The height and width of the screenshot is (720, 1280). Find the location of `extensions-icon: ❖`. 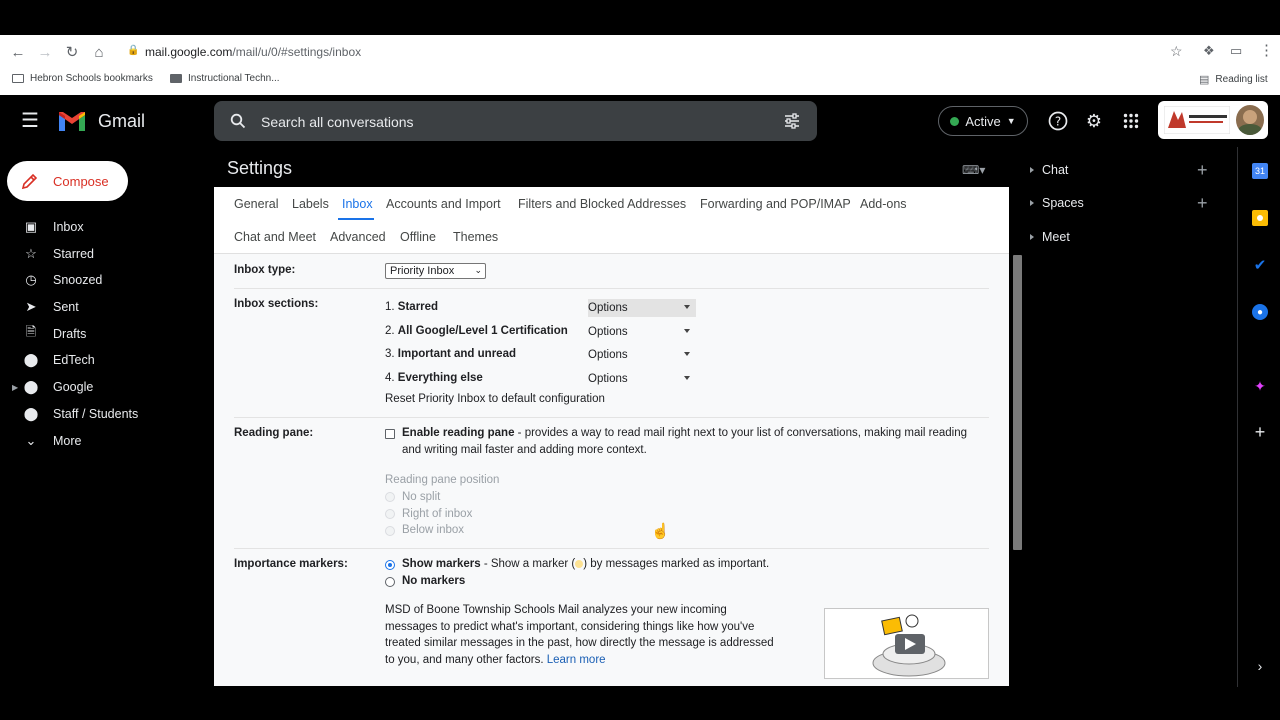

extensions-icon: ❖ is located at coordinates (1209, 51).